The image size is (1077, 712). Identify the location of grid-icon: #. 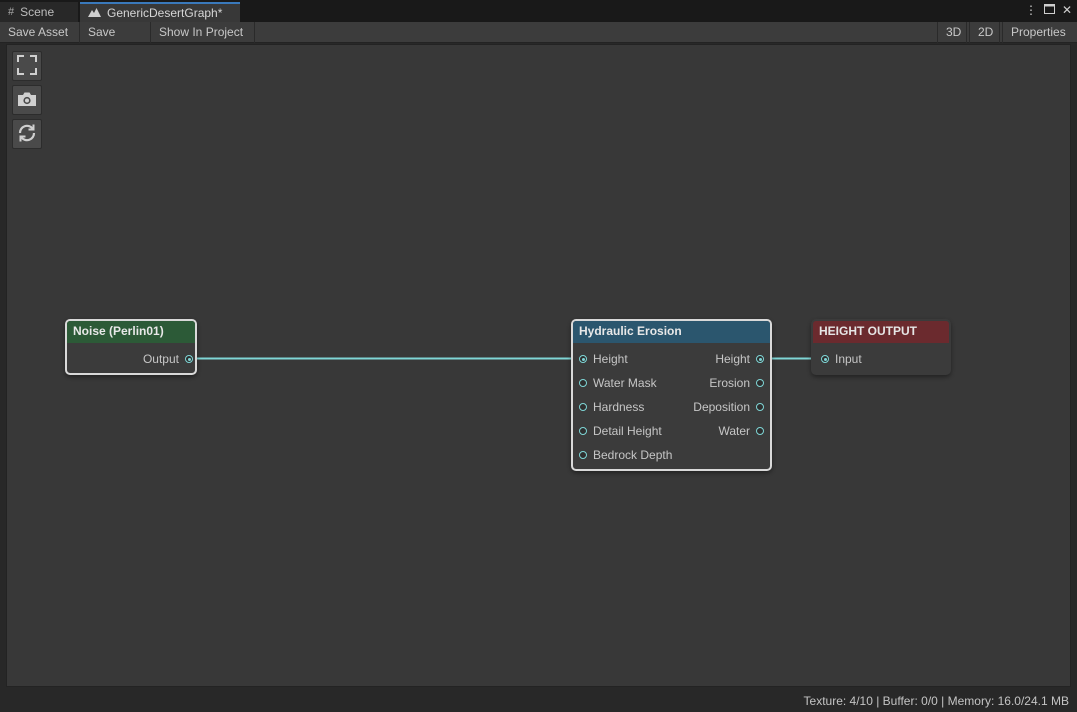
(11, 12).